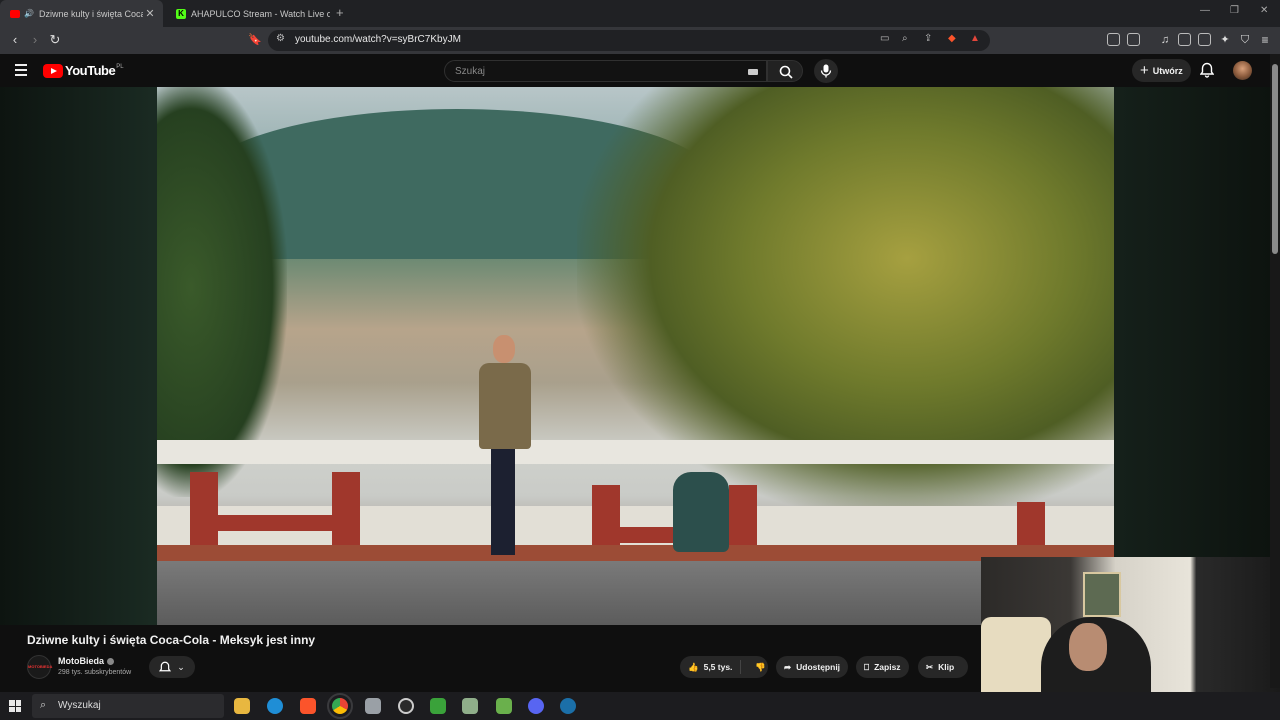 The height and width of the screenshot is (720, 1280). I want to click on back-icon: ‹, so click(15, 40).